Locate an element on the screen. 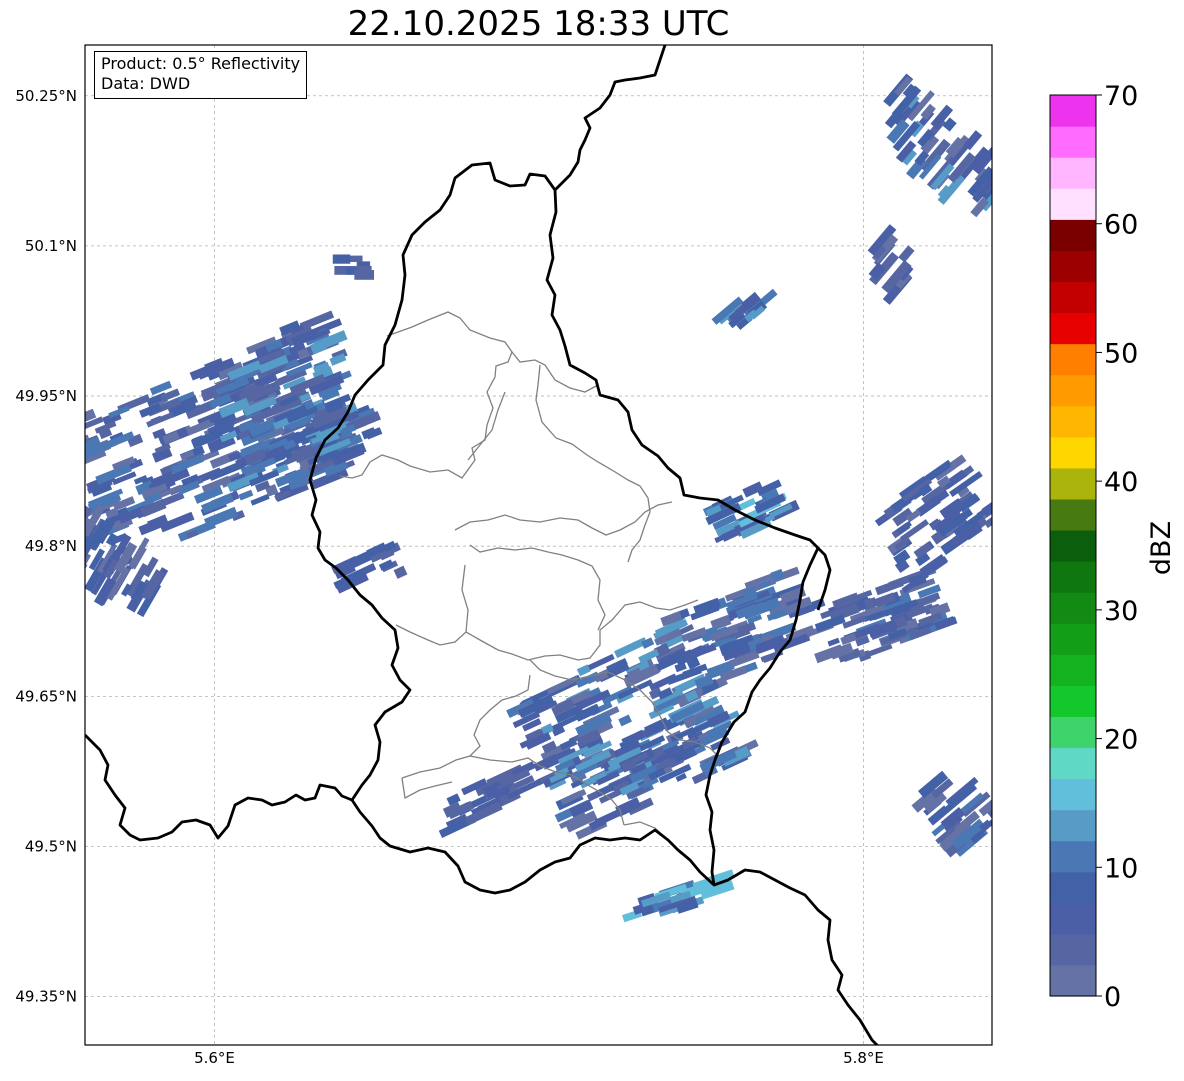  colorbar-tick-label: 10 is located at coordinates (1121, 868).